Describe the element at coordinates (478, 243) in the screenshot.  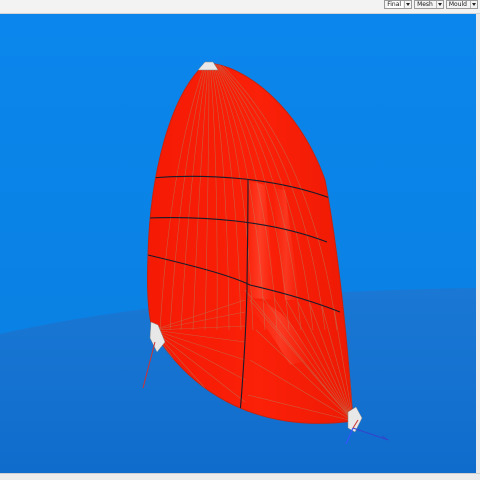
I see `vertical-scrollbar` at that location.